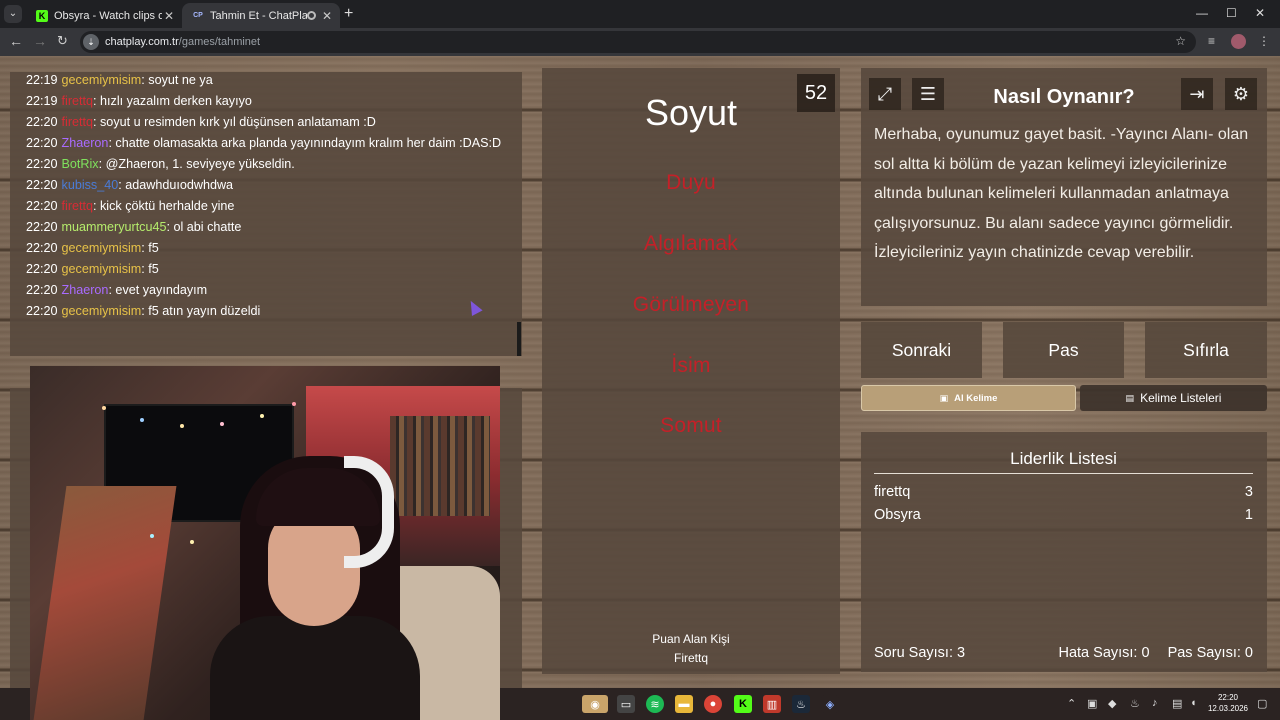  What do you see at coordinates (258, 15) in the screenshot?
I see `tab-title: Tahmin Et - ChatPlay` at bounding box center [258, 15].